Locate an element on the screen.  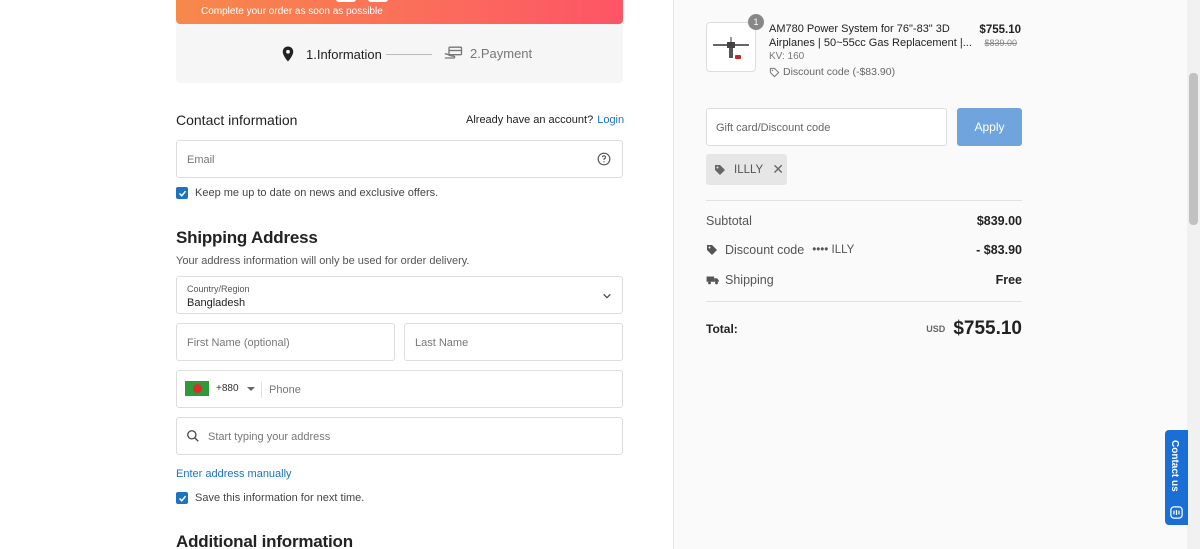
contact-us-tab: Contact us is located at coordinates (1176, 477).